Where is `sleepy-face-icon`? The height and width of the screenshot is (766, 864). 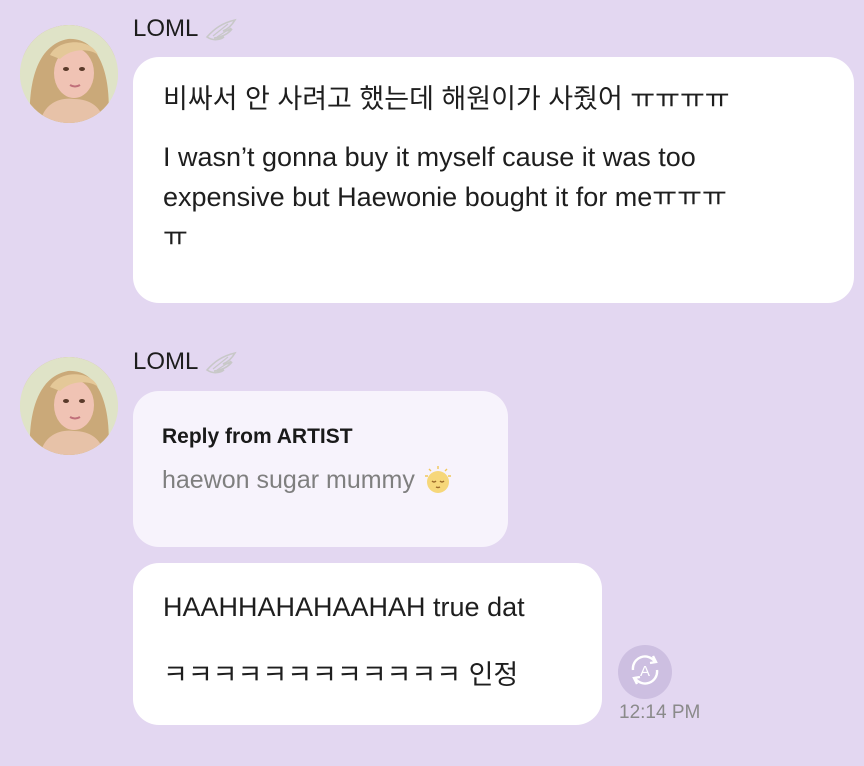 sleepy-face-icon is located at coordinates (438, 480).